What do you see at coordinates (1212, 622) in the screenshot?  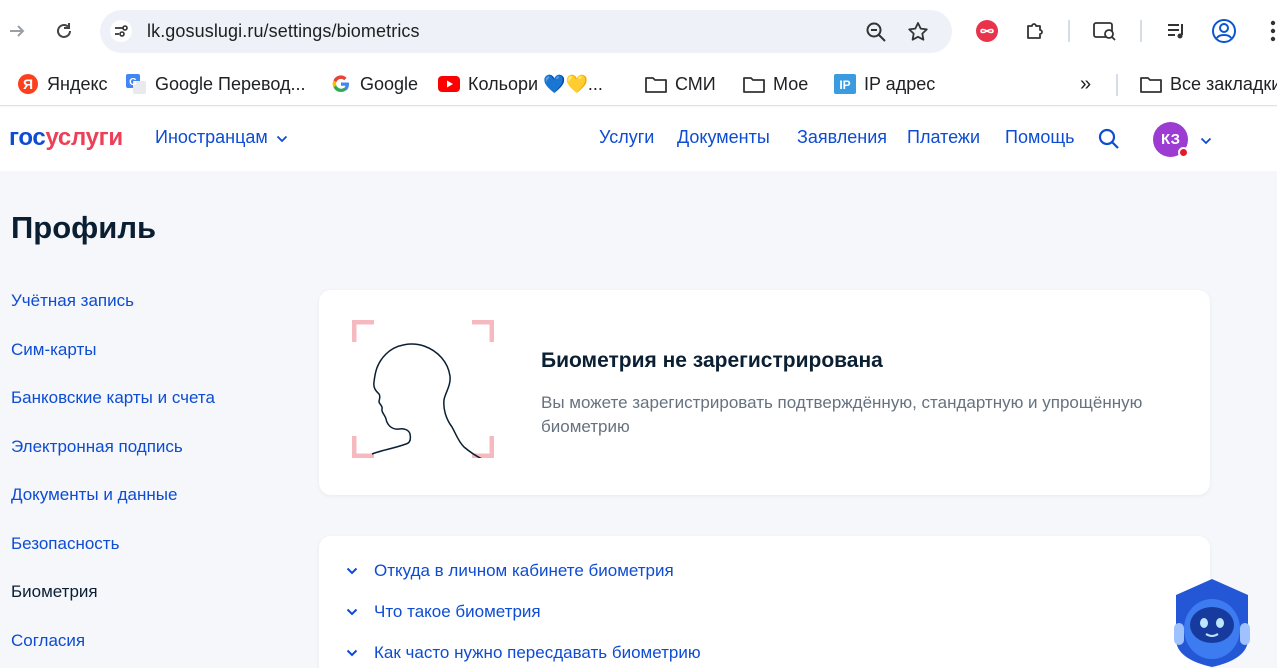 I see `assistant-robot-icon` at bounding box center [1212, 622].